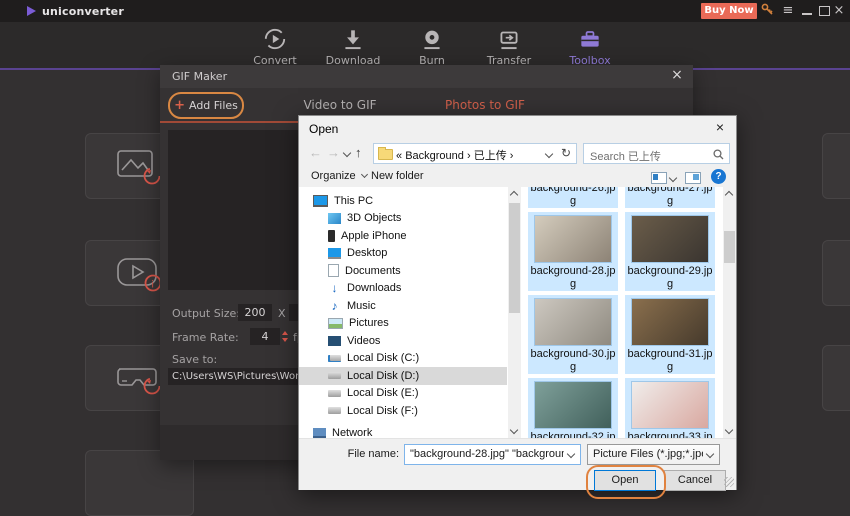 This screenshot has height=516, width=850. What do you see at coordinates (403, 201) in the screenshot?
I see `tree-item: This PC` at bounding box center [403, 201].